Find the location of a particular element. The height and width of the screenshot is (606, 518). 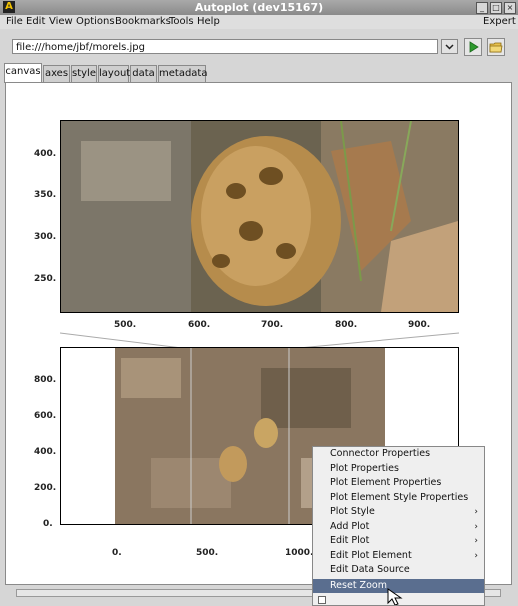

menu-item-plot-properties: Plot Properties is located at coordinates (398, 469).